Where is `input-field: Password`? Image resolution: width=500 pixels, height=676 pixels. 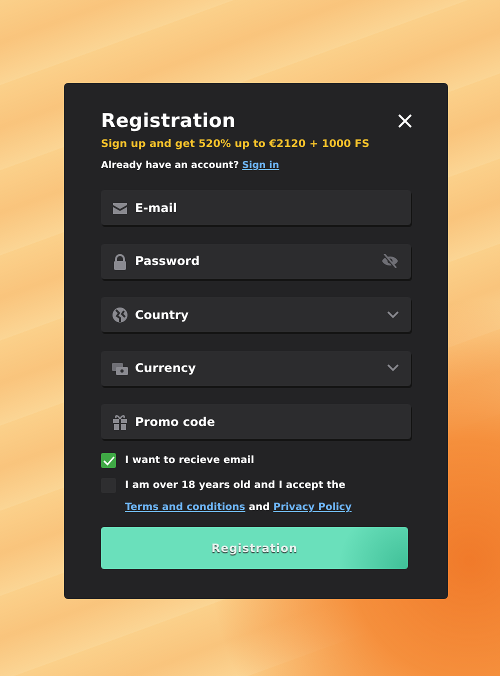 input-field: Password is located at coordinates (256, 261).